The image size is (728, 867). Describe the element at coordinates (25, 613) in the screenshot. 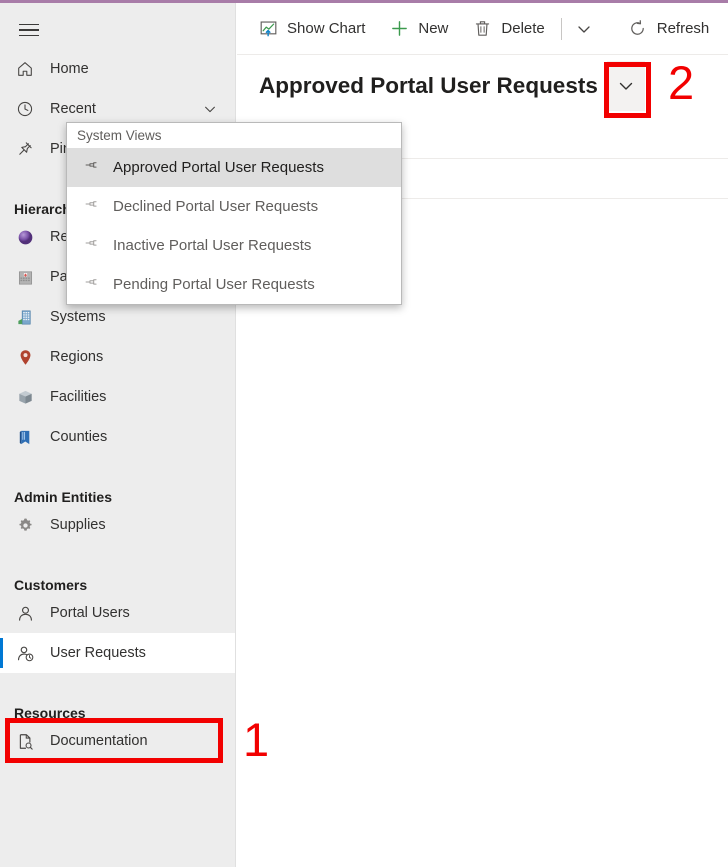

I see `person-icon` at that location.